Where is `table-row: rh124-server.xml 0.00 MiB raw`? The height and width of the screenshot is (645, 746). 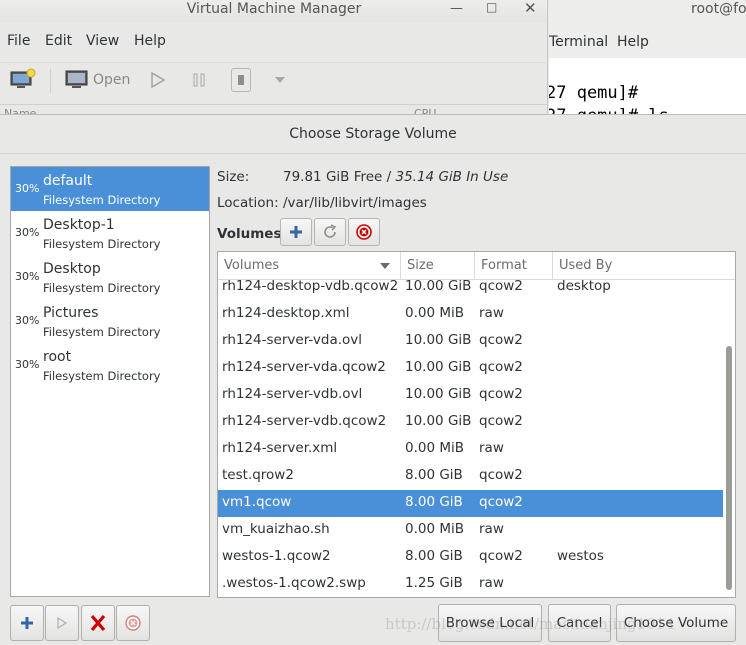
table-row: rh124-server.xml 0.00 MiB raw is located at coordinates (470, 449).